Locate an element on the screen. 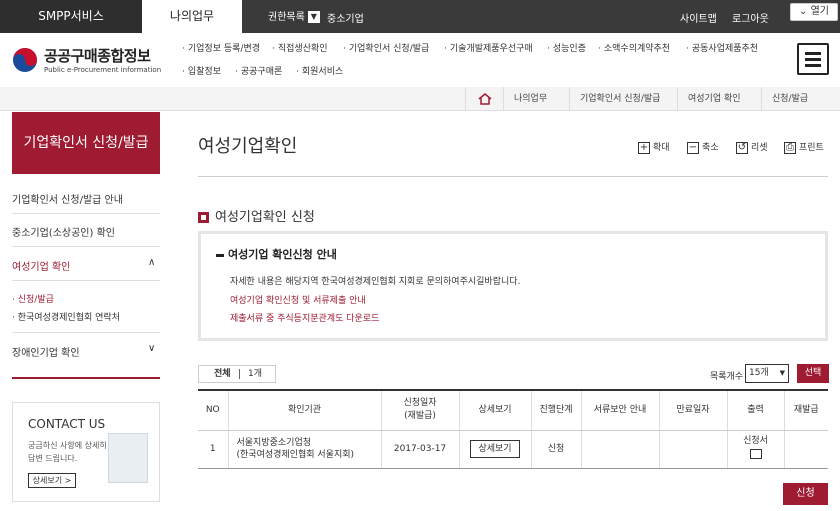 This screenshot has width=840, height=511. gnb-tech-purchase: 기술개발제품우선구매 is located at coordinates (488, 47).